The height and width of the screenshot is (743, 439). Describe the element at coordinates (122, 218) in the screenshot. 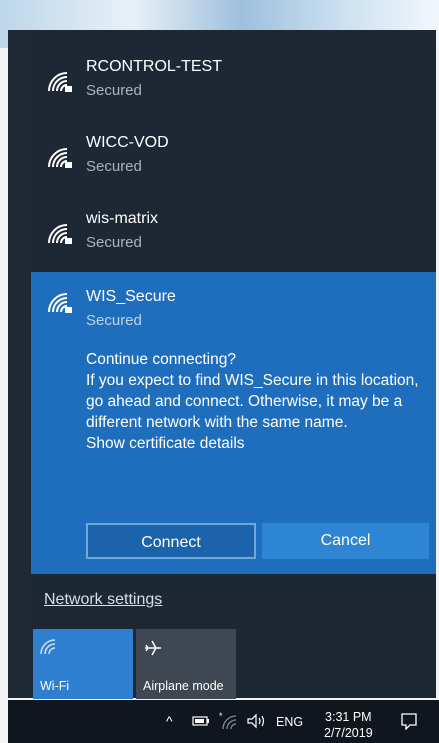

I see `network-name: wis-matrix` at that location.